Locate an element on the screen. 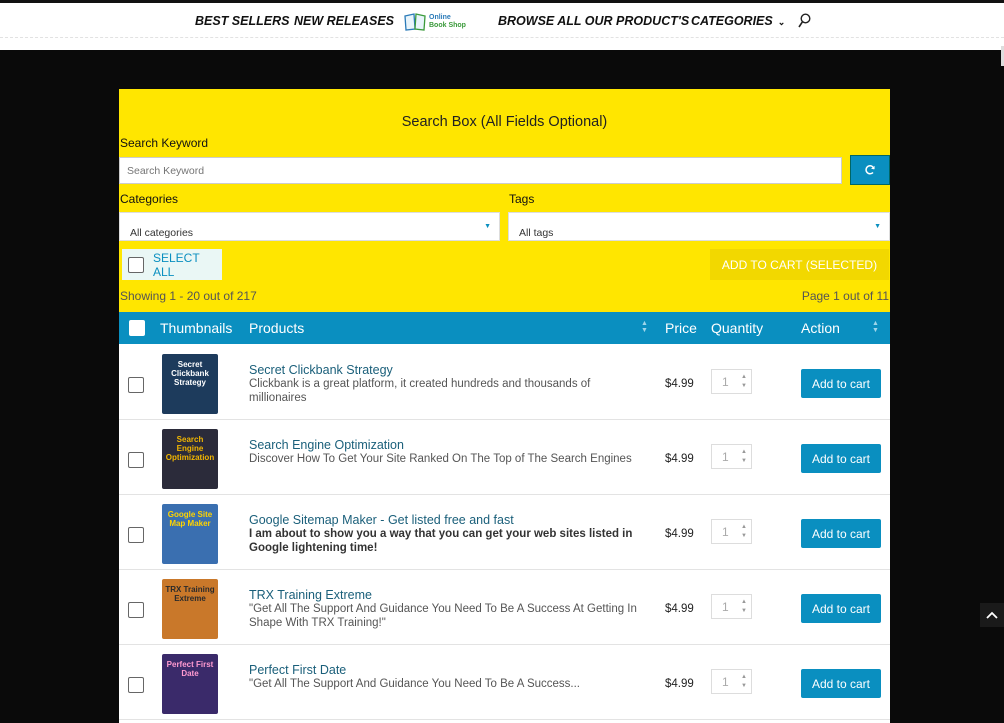  nav-best-sellers: BEST SELLERS is located at coordinates (242, 21).